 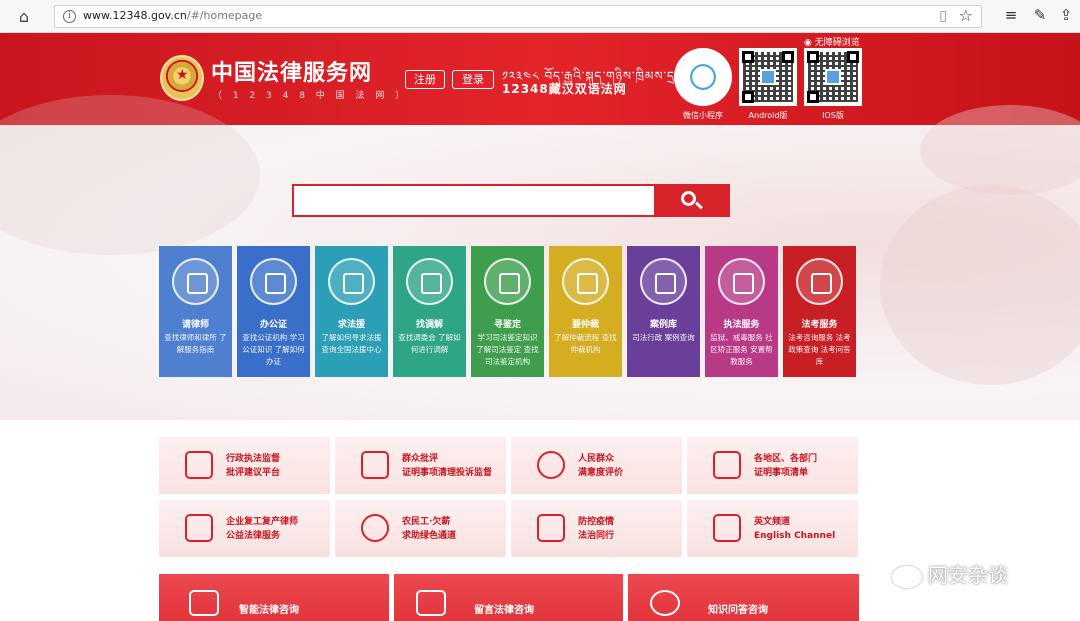 I want to click on tile-title: 求法援, so click(x=351, y=325).